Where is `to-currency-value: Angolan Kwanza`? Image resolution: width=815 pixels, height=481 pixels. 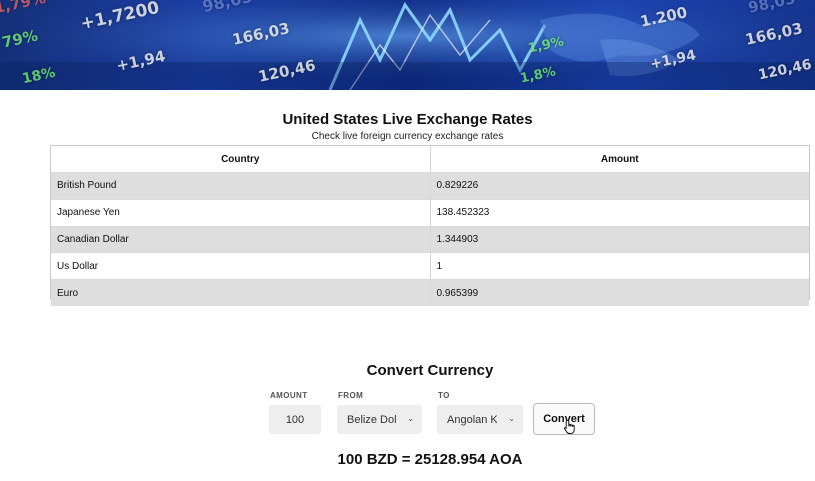 to-currency-value: Angolan Kwanza is located at coordinates (472, 419).